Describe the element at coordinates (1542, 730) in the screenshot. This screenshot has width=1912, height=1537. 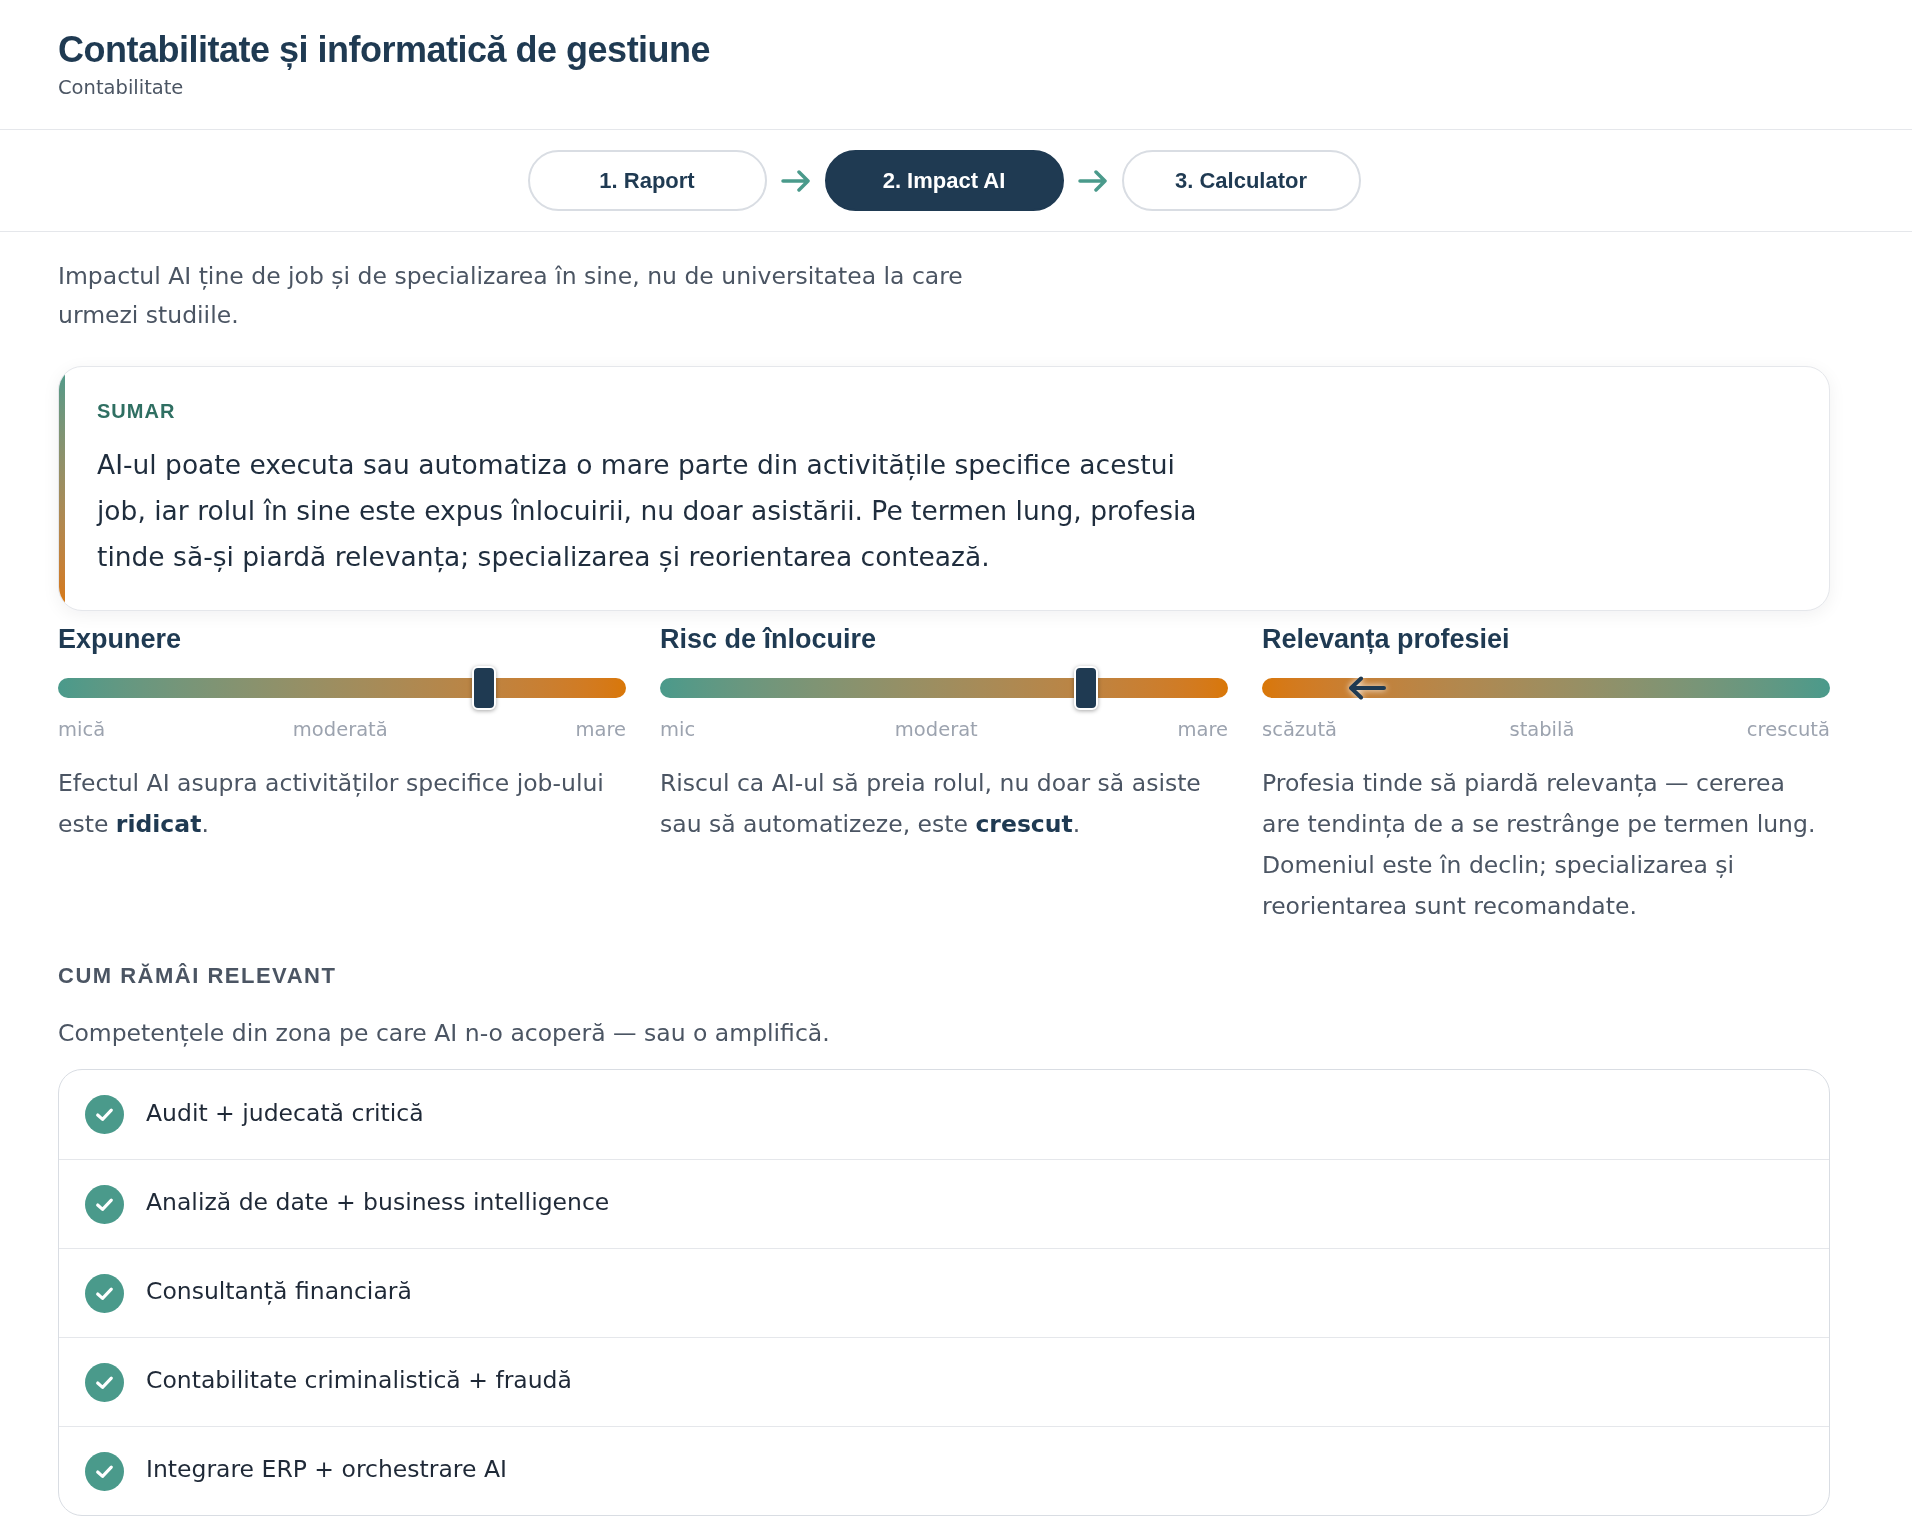
I see `scale-label: stabilă` at that location.